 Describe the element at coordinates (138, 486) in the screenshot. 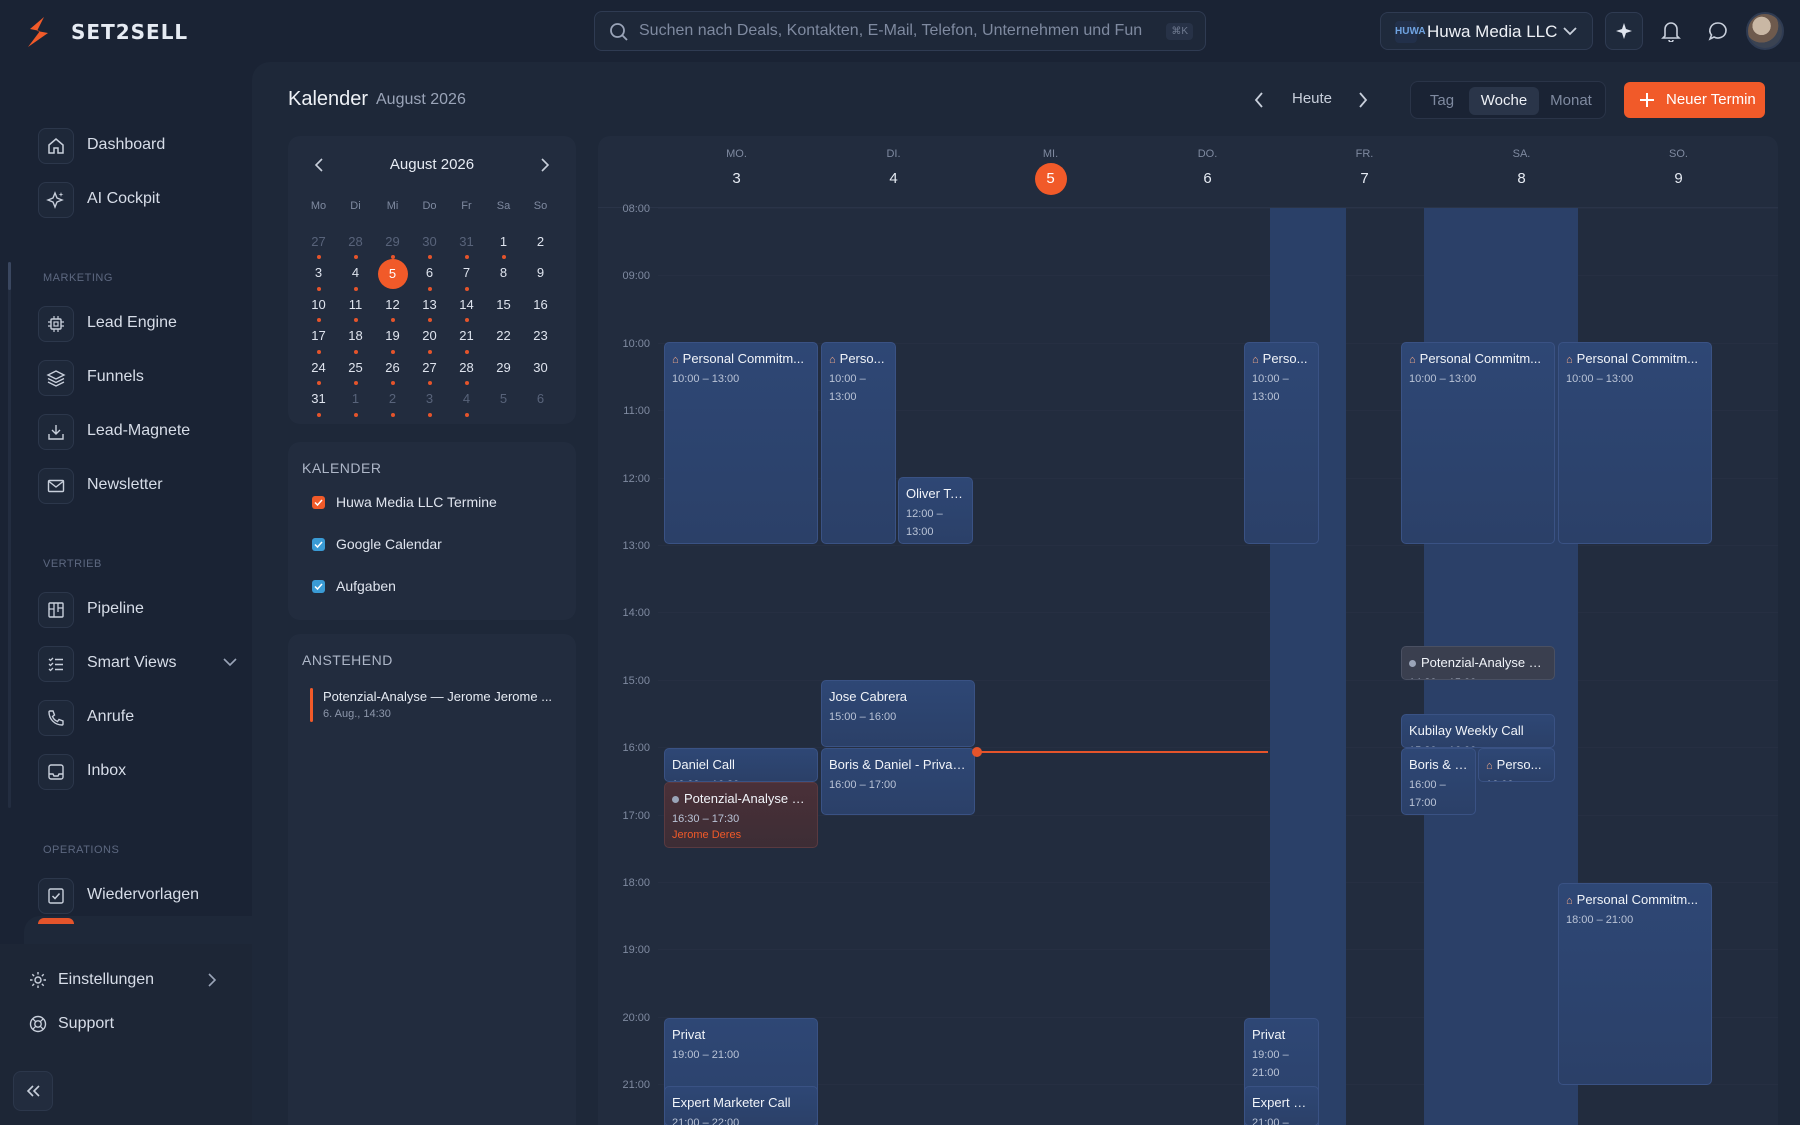

I see `sidebar-item-newsletter: Newsletter` at that location.